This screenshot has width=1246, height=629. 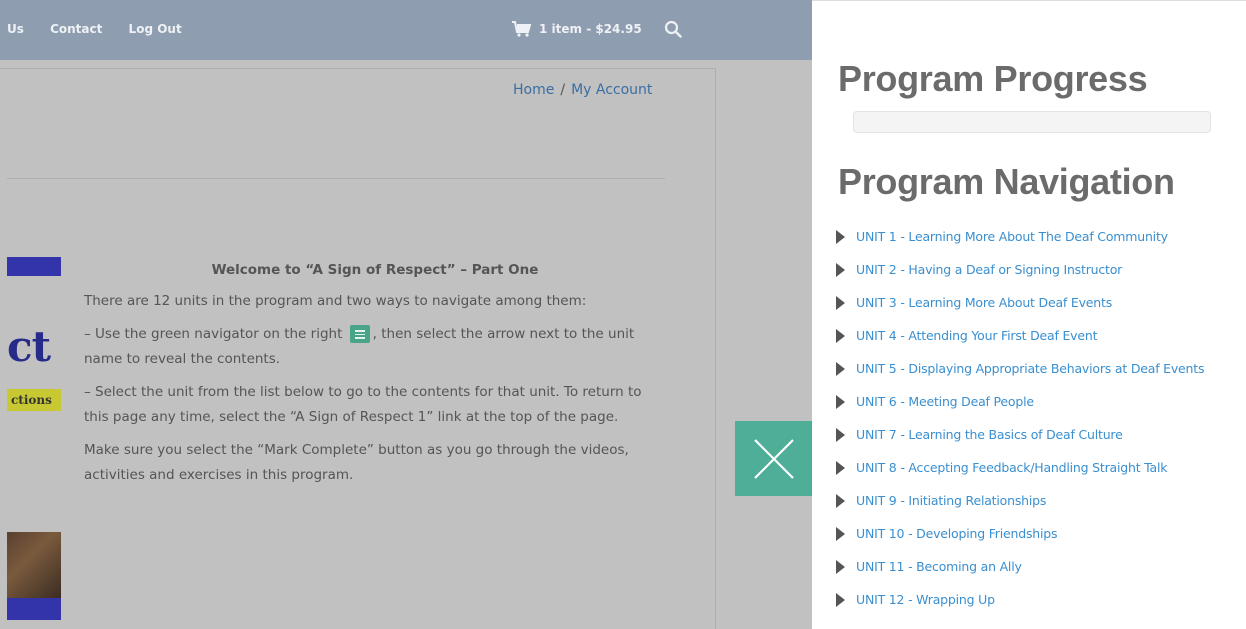 What do you see at coordinates (76, 29) in the screenshot?
I see `nav-link-contact: Contact` at bounding box center [76, 29].